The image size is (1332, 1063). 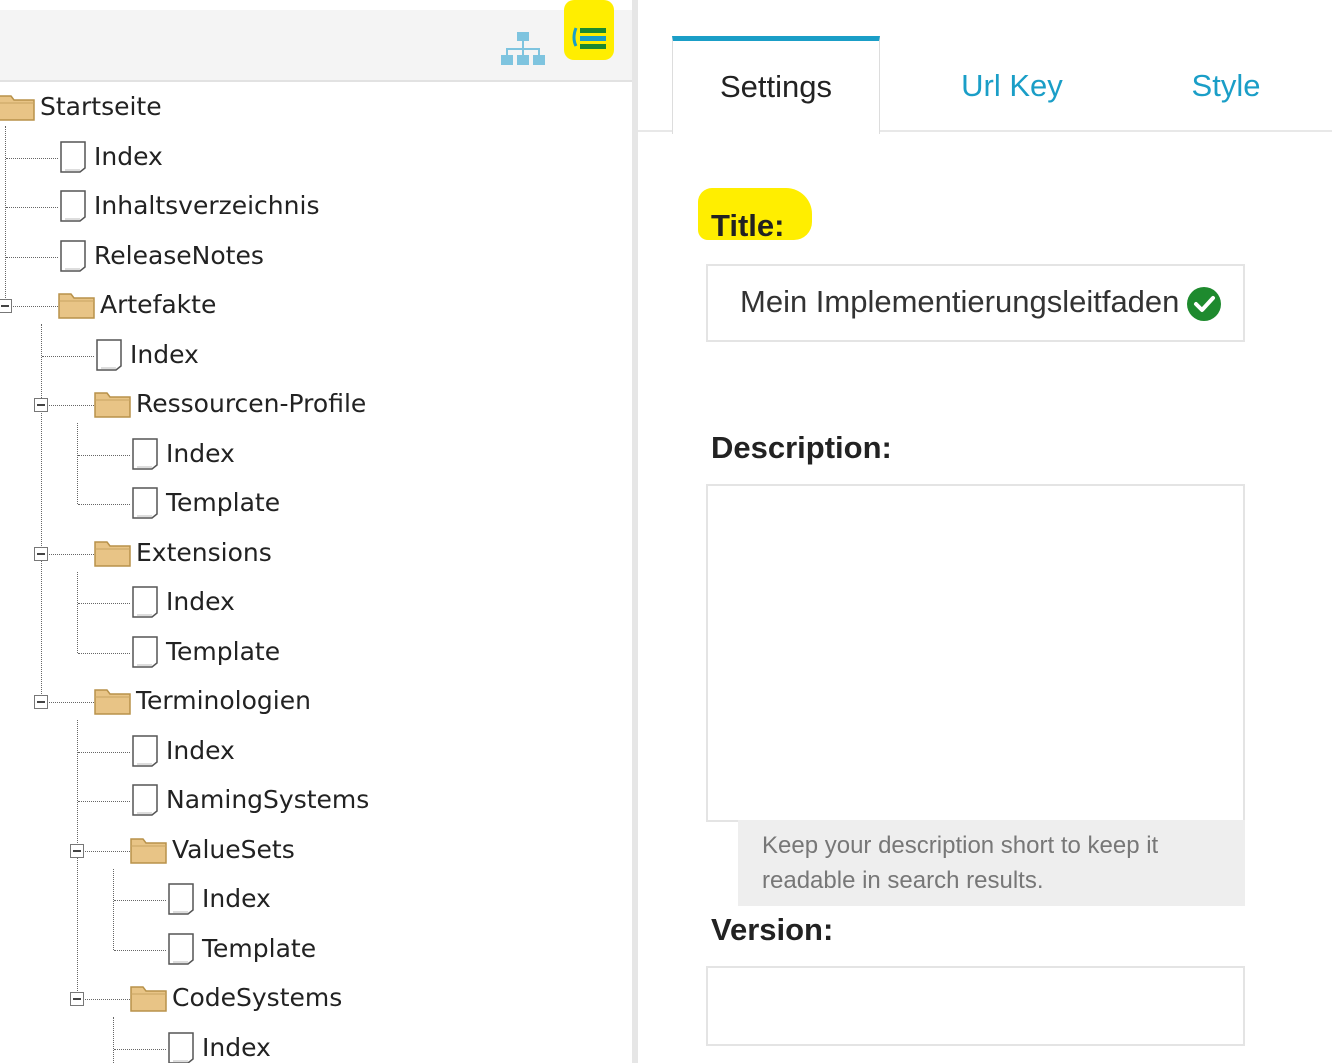 What do you see at coordinates (257, 997) in the screenshot?
I see `tree-item-label: CodeSystems` at bounding box center [257, 997].